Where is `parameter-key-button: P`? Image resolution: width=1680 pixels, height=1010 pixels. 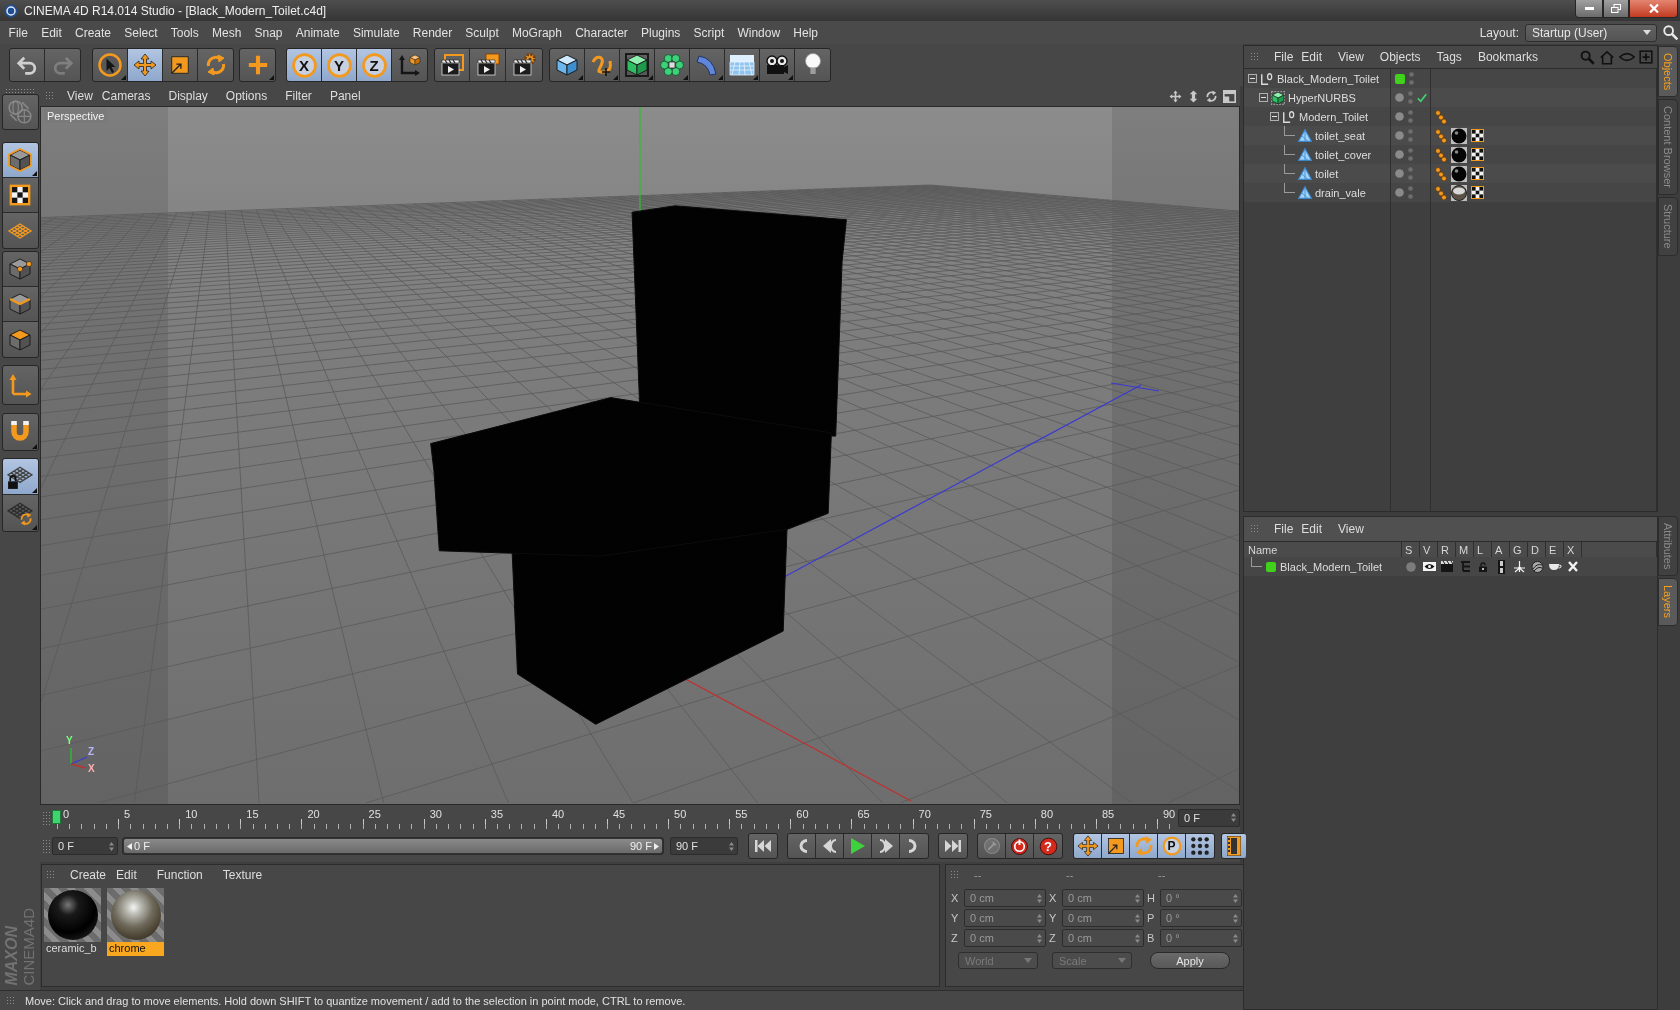 parameter-key-button: P is located at coordinates (1172, 846).